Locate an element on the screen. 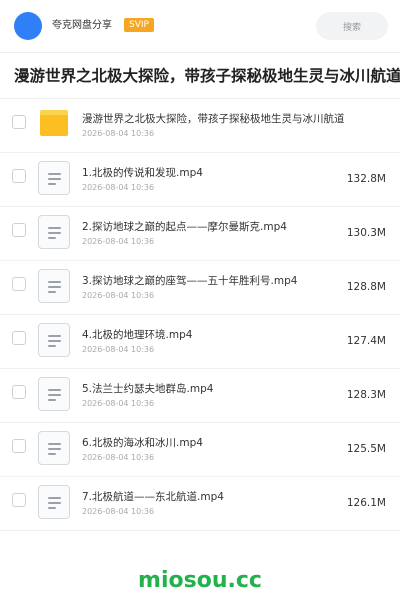 This screenshot has height=600, width=400. file-name: 1.北极的传说和发现.mp4 is located at coordinates (142, 173).